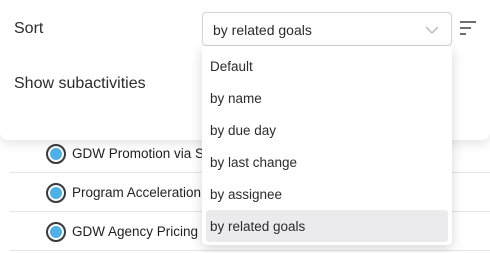  What do you see at coordinates (327, 29) in the screenshot?
I see `sort-select: by related goals` at bounding box center [327, 29].